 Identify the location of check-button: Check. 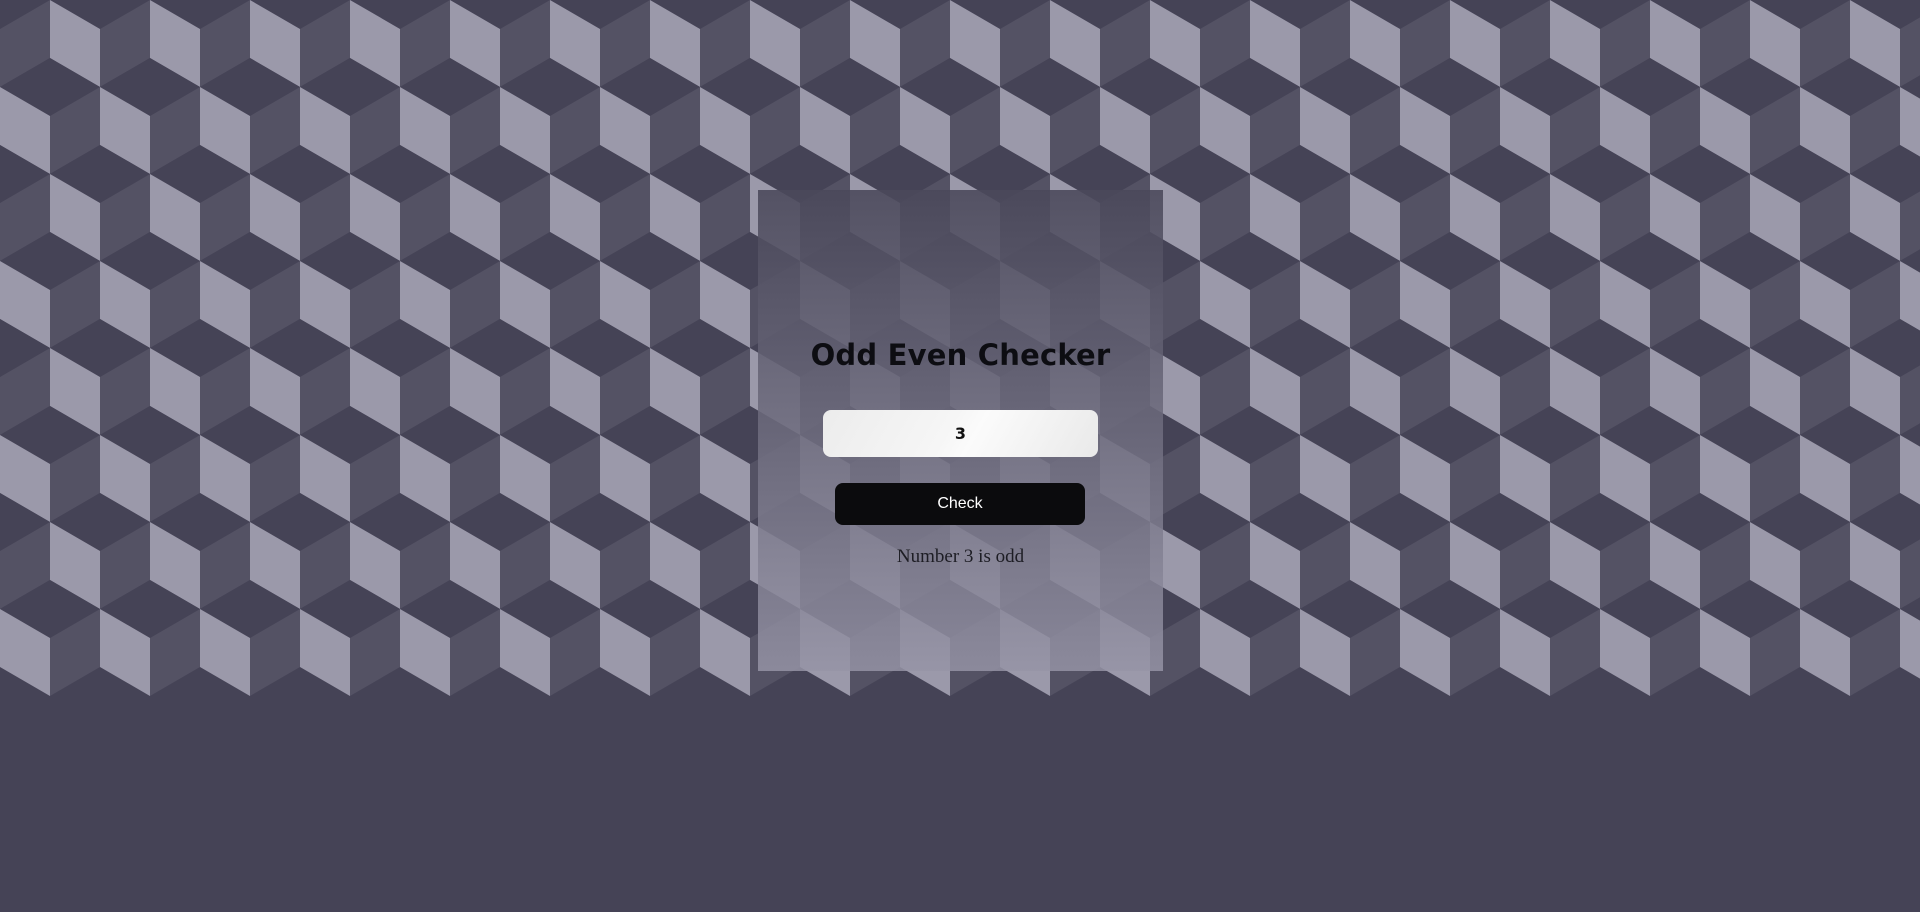
(960, 504).